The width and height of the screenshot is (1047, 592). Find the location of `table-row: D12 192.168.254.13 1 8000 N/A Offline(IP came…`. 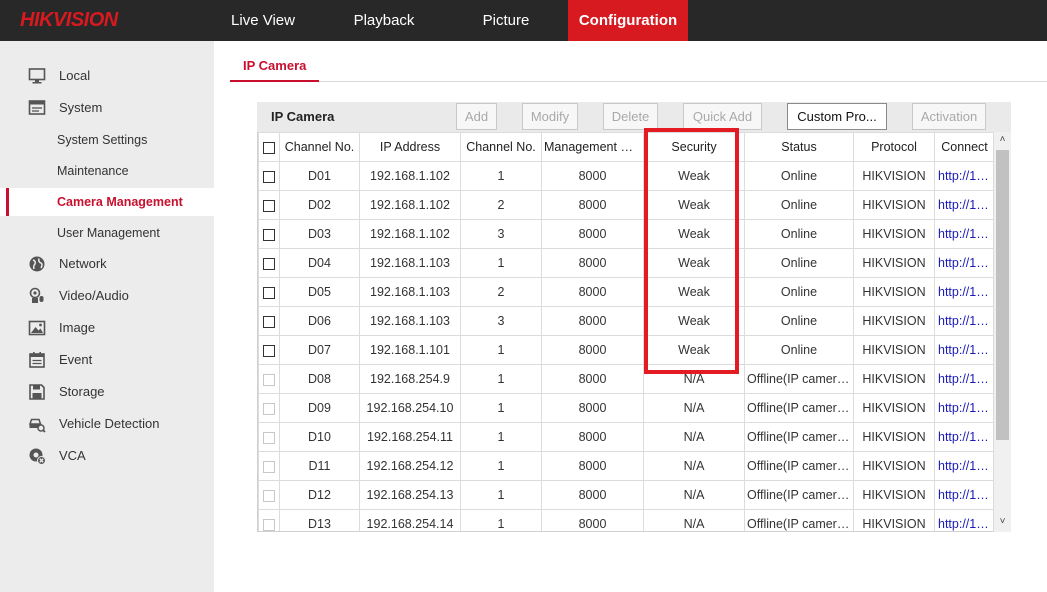

table-row: D12 192.168.254.13 1 8000 N/A Offline(IP came… is located at coordinates (626, 495).